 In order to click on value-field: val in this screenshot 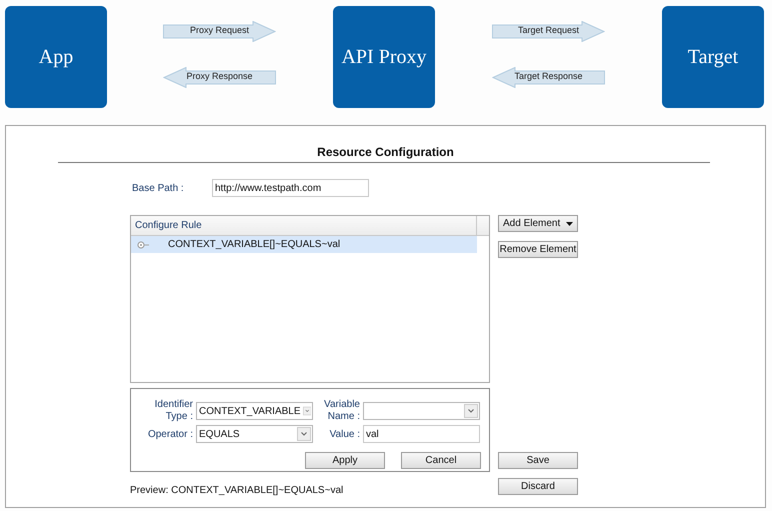, I will do `click(421, 434)`.